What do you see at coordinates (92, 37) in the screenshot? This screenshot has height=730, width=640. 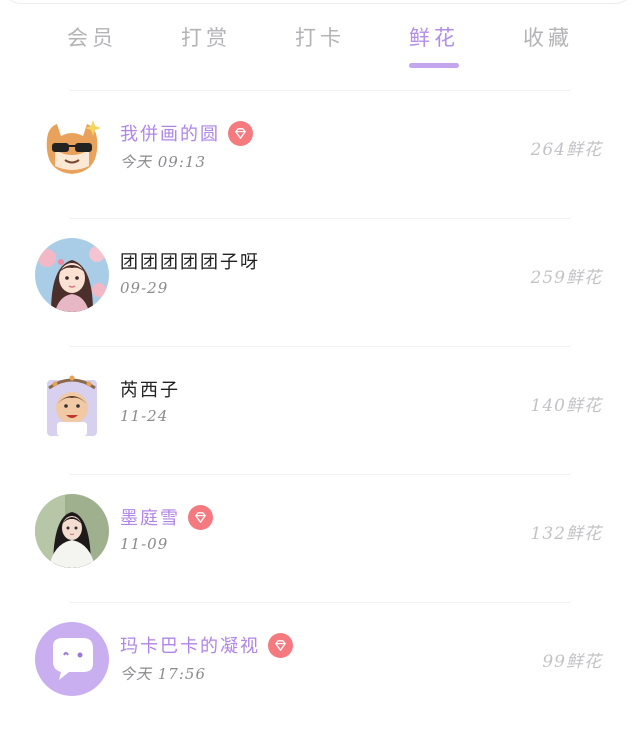 I see `tab-membership: 会员` at bounding box center [92, 37].